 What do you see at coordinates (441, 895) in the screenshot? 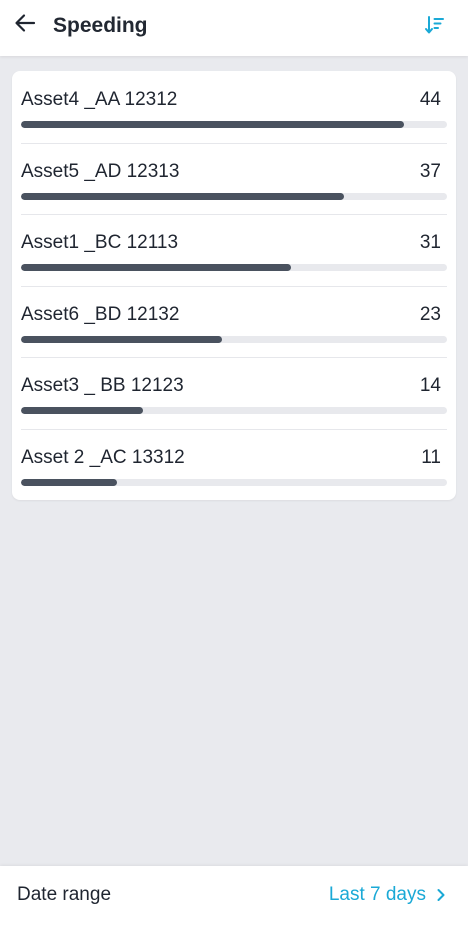
I see `chevron-right-icon` at bounding box center [441, 895].